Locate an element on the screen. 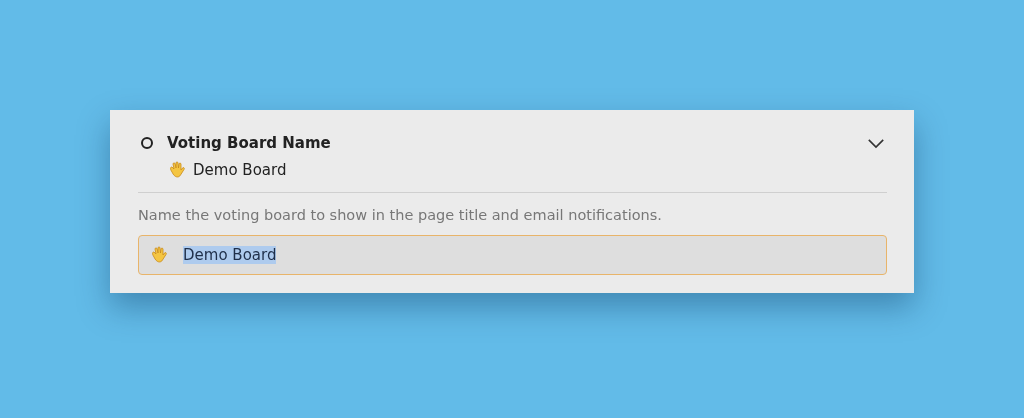 This screenshot has height=418, width=1024. setting-description: Name the voting board to show in the page title and email notifications. is located at coordinates (400, 215).